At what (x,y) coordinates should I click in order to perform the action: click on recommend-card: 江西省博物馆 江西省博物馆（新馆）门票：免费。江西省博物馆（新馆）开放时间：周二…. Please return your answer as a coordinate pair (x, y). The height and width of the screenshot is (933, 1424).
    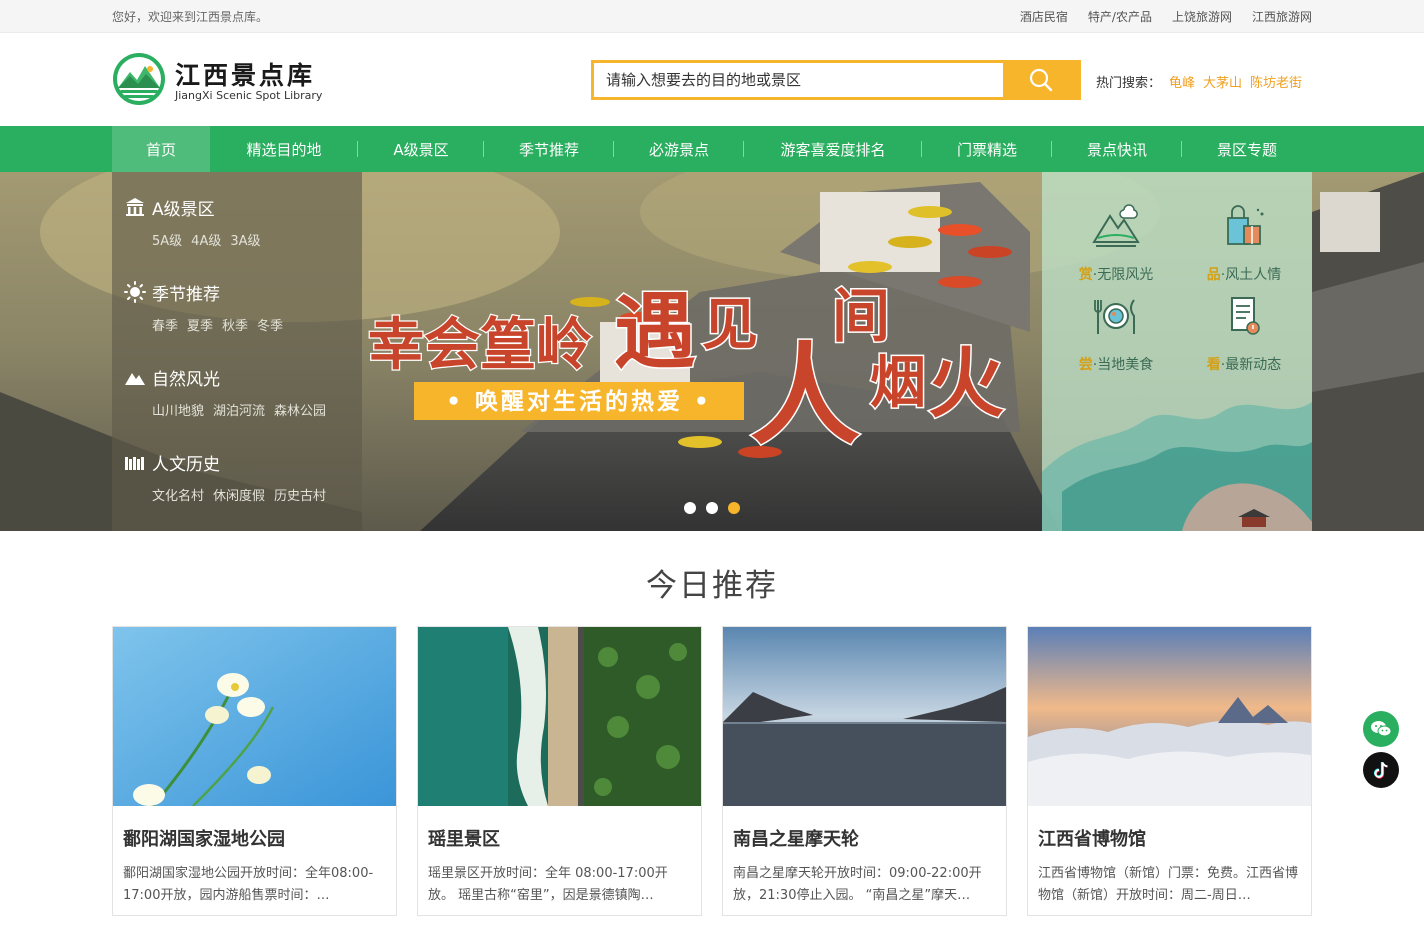
    Looking at the image, I should click on (1169, 771).